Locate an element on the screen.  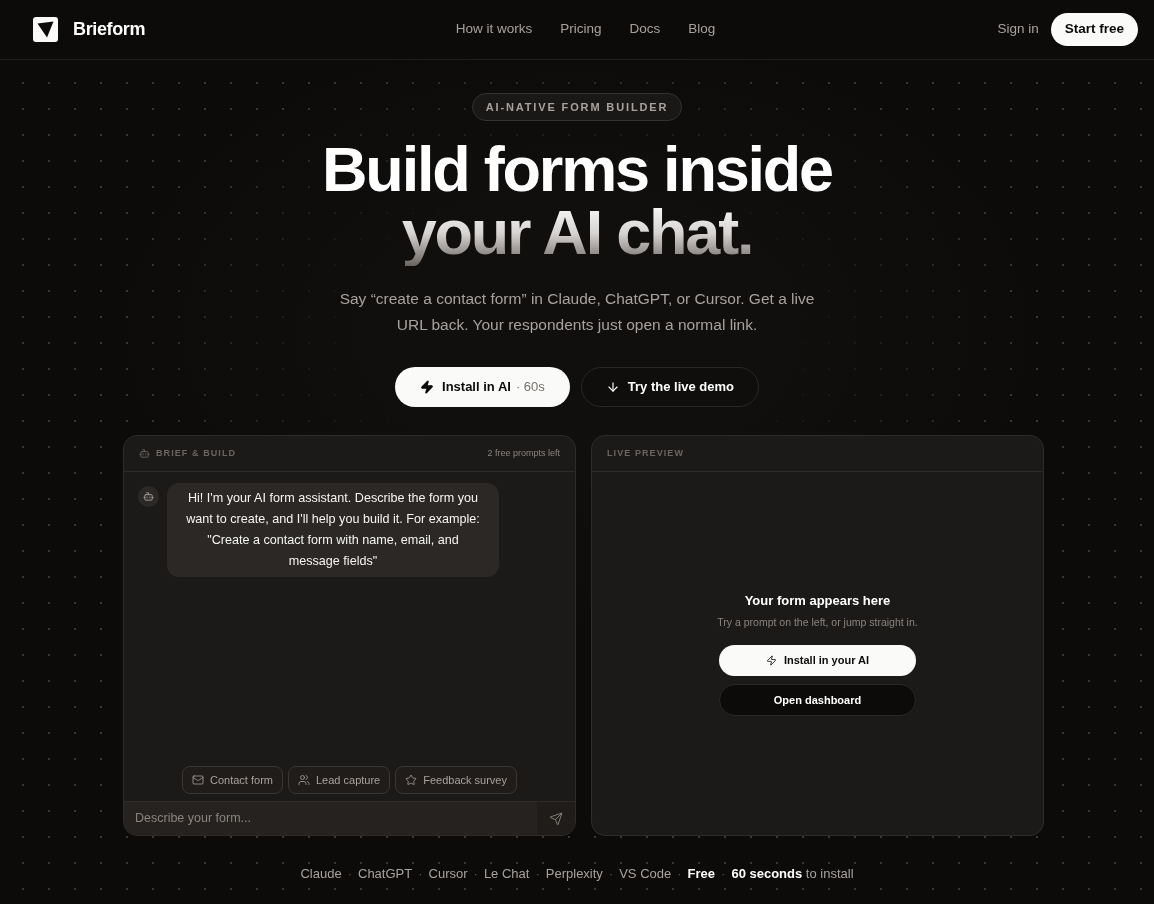
bot-avatar-icon is located at coordinates (148, 496).